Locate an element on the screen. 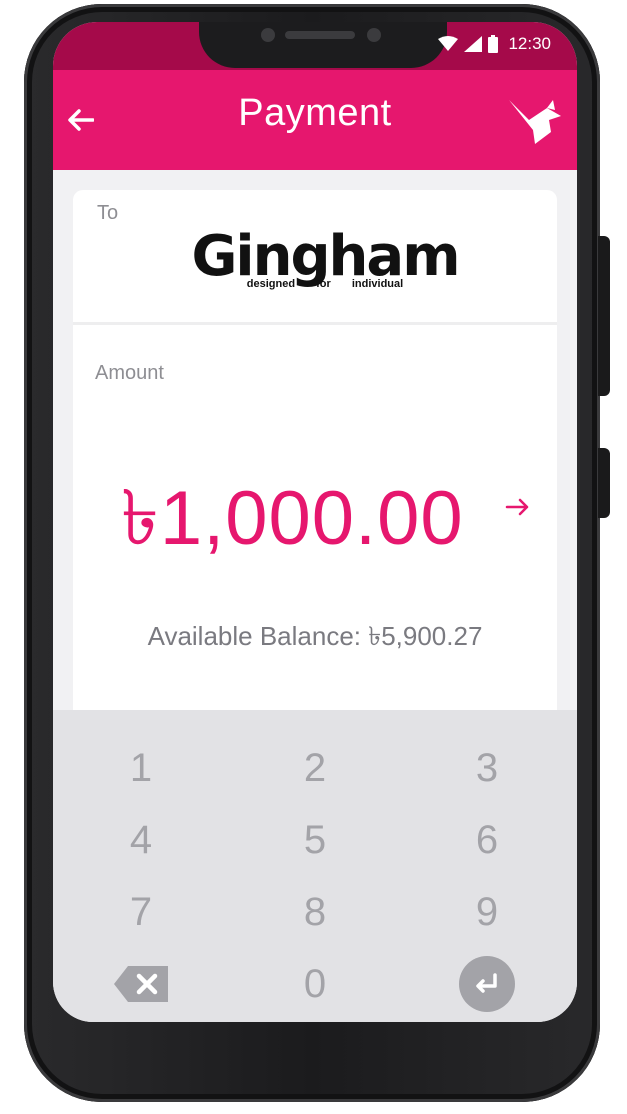 This screenshot has width=627, height=1114. page-title: Payment is located at coordinates (315, 113).